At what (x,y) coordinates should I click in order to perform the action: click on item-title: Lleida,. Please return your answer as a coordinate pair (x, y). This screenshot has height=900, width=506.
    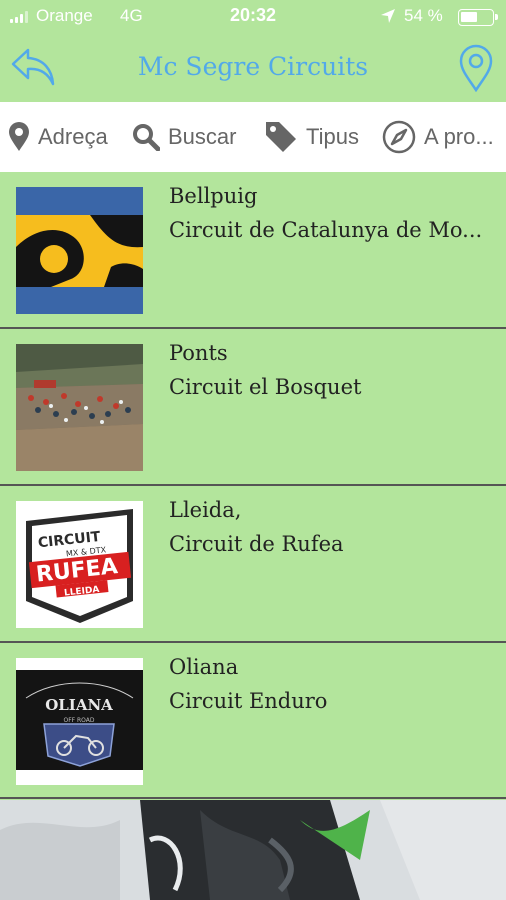
    Looking at the image, I should click on (205, 510).